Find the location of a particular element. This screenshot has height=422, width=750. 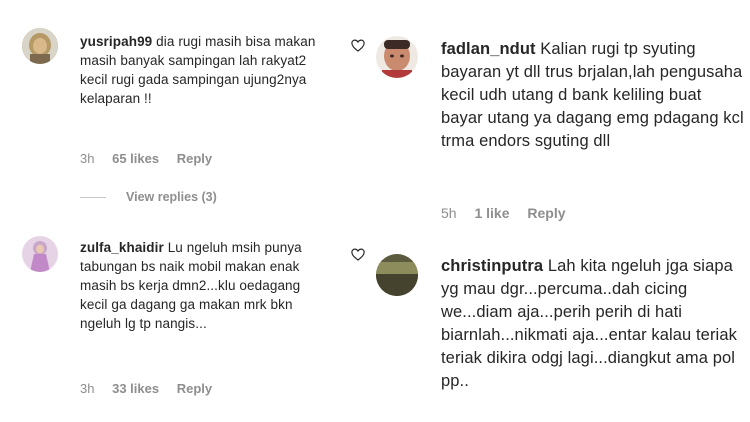

view-replies-button: View replies (3) is located at coordinates (148, 197).